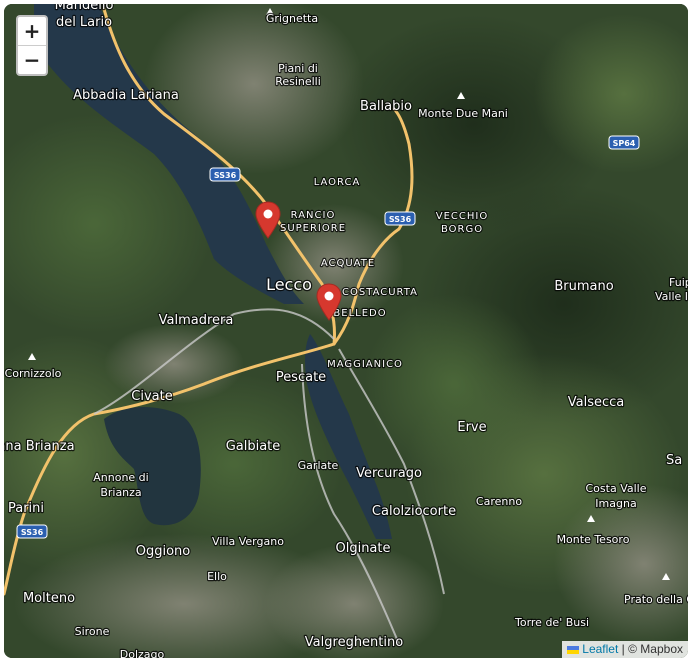 This screenshot has height=663, width=693. Describe the element at coordinates (616, 488) in the screenshot. I see `label-costa-1: Costa Valle` at that location.